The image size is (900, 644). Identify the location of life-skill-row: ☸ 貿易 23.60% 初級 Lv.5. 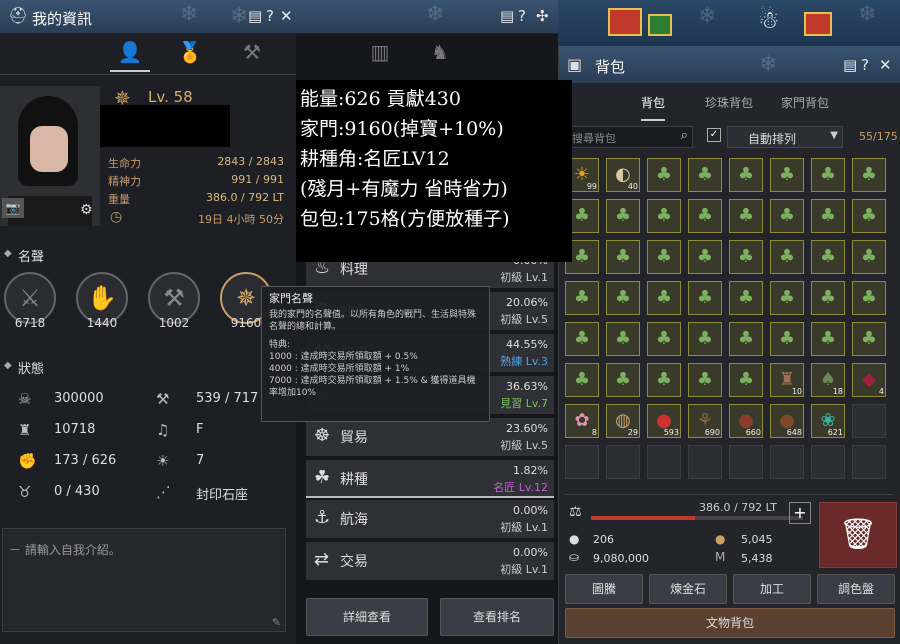
(430, 437).